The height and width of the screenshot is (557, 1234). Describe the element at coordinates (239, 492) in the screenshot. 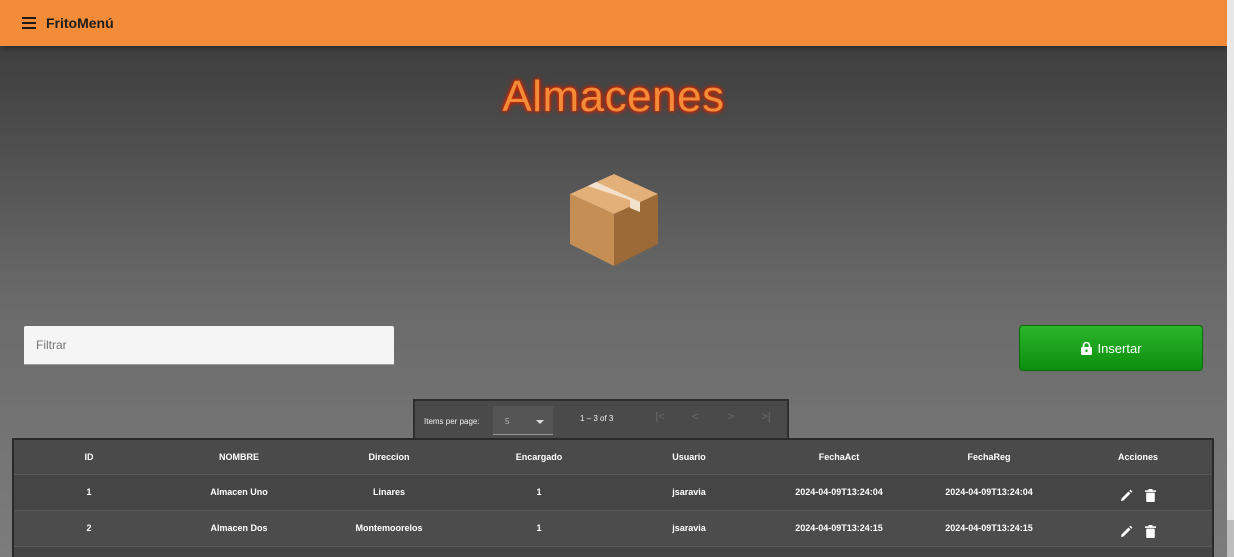

I see `cell-nombre: Almacen Uno` at that location.